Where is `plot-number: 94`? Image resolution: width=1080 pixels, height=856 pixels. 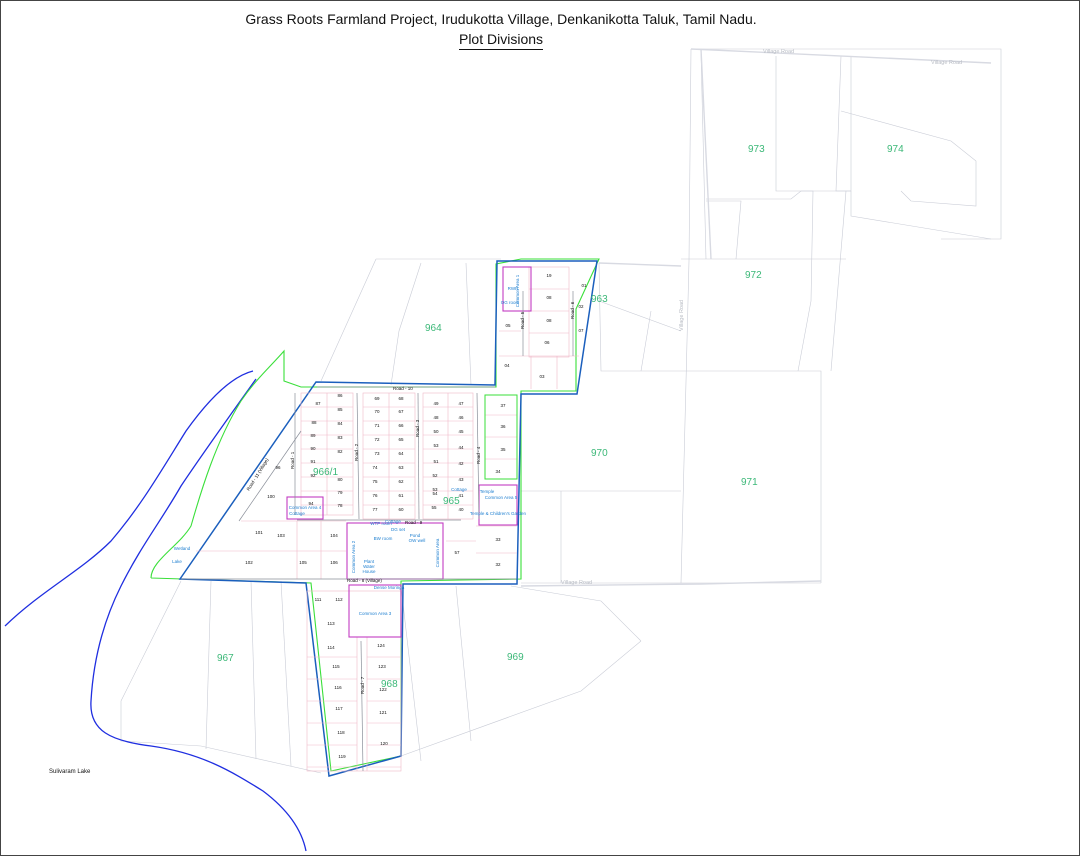 plot-number: 94 is located at coordinates (311, 503).